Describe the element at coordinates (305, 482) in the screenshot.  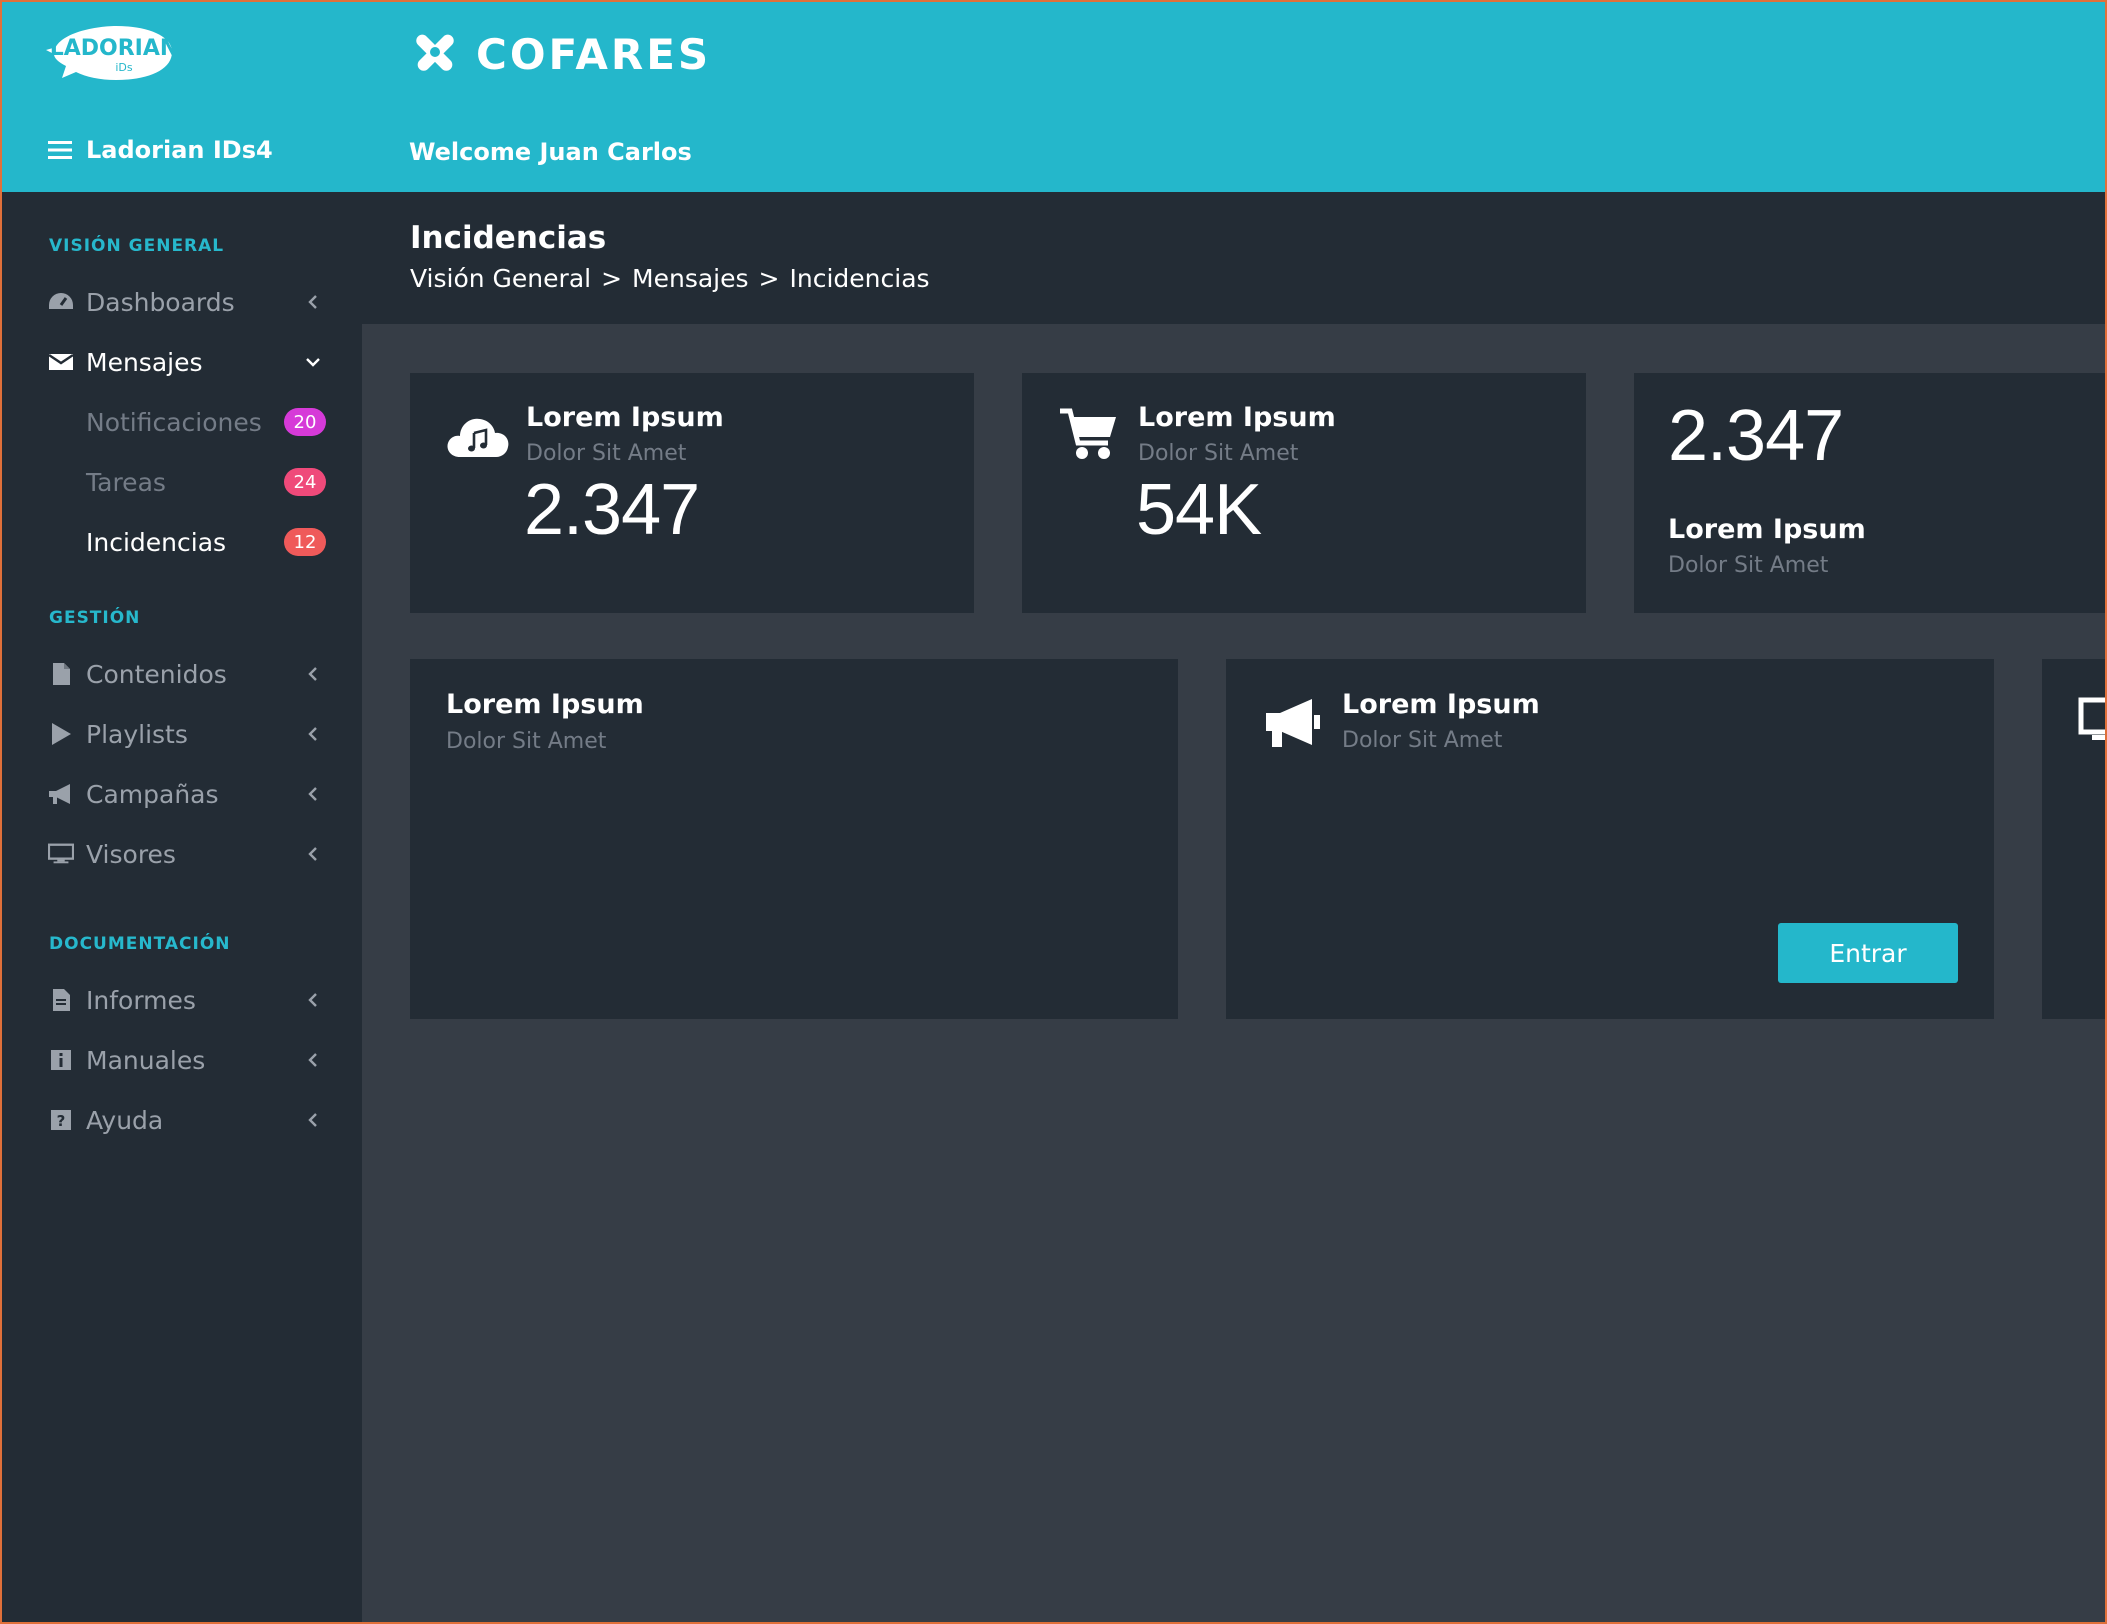
I see `count-badge: 24` at that location.